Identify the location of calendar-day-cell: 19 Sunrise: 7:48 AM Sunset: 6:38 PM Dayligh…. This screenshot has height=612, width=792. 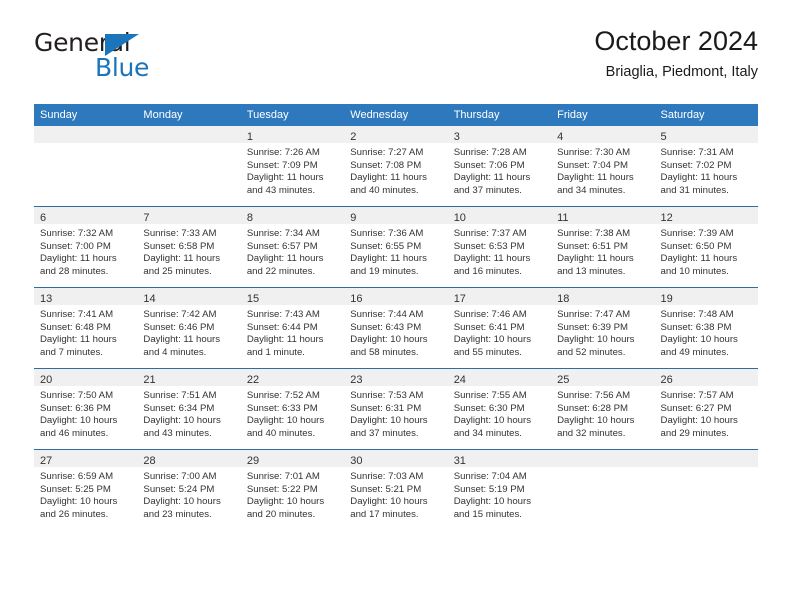
(706, 328).